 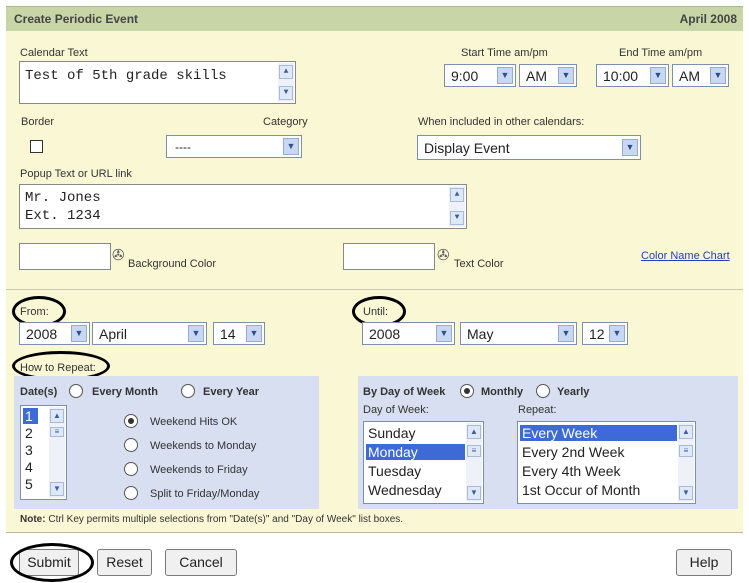 I want to click on other-calendars-select: Display Event ▼, so click(x=529, y=147).